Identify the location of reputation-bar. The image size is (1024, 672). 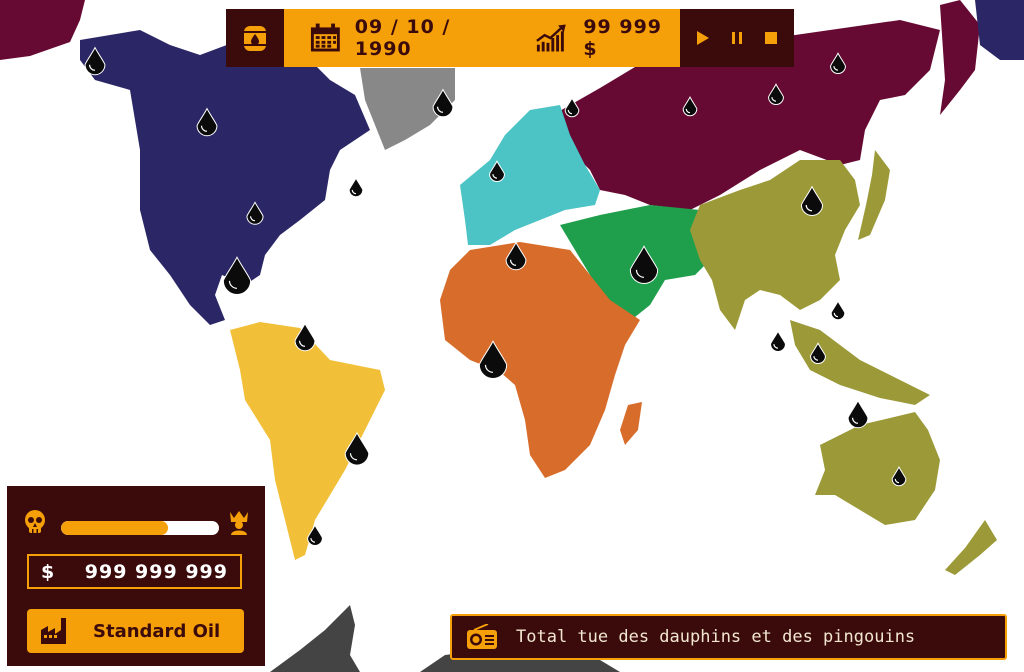
(140, 528).